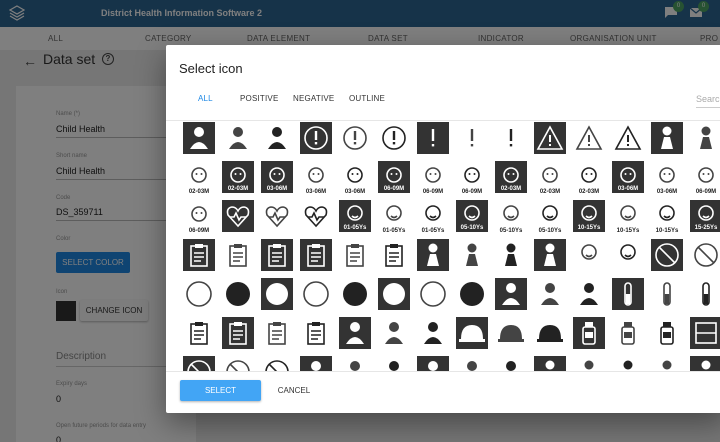 This screenshot has height=442, width=720. Describe the element at coordinates (316, 294) in the screenshot. I see `circle-outline-medium-icon` at that location.